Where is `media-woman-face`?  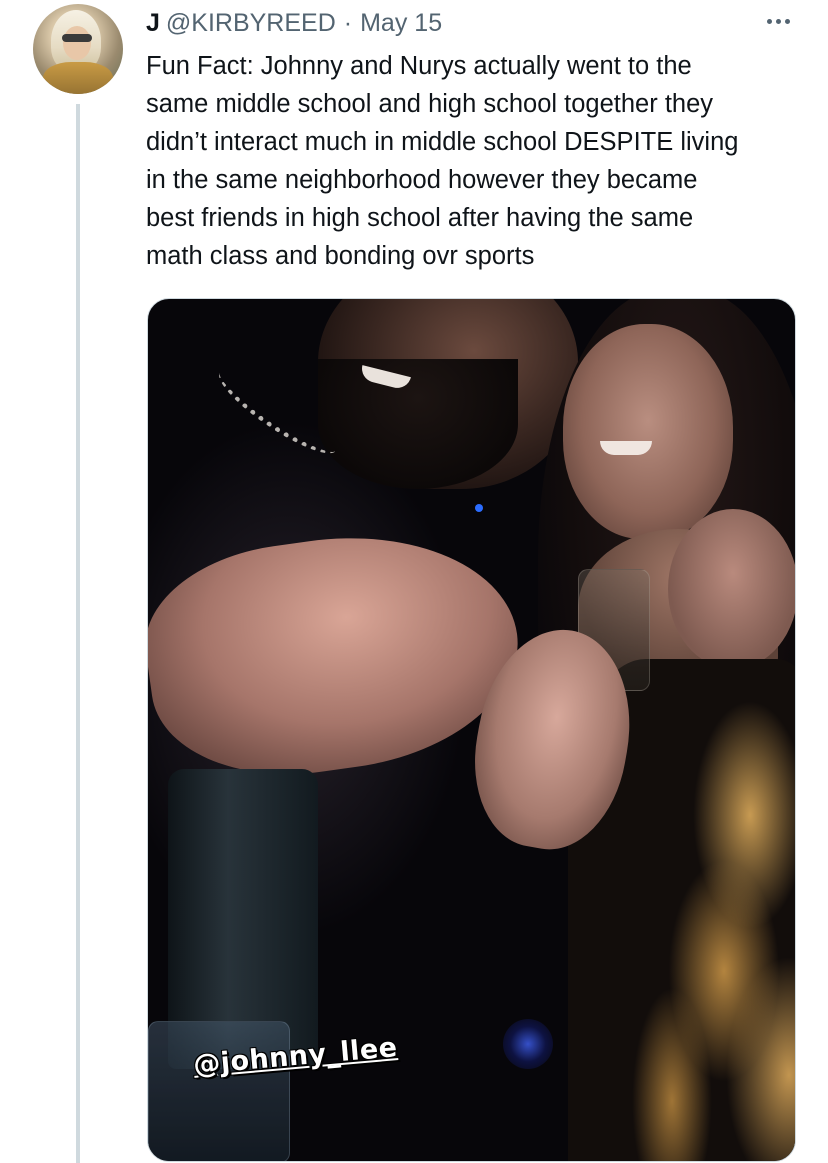
media-woman-face is located at coordinates (648, 431).